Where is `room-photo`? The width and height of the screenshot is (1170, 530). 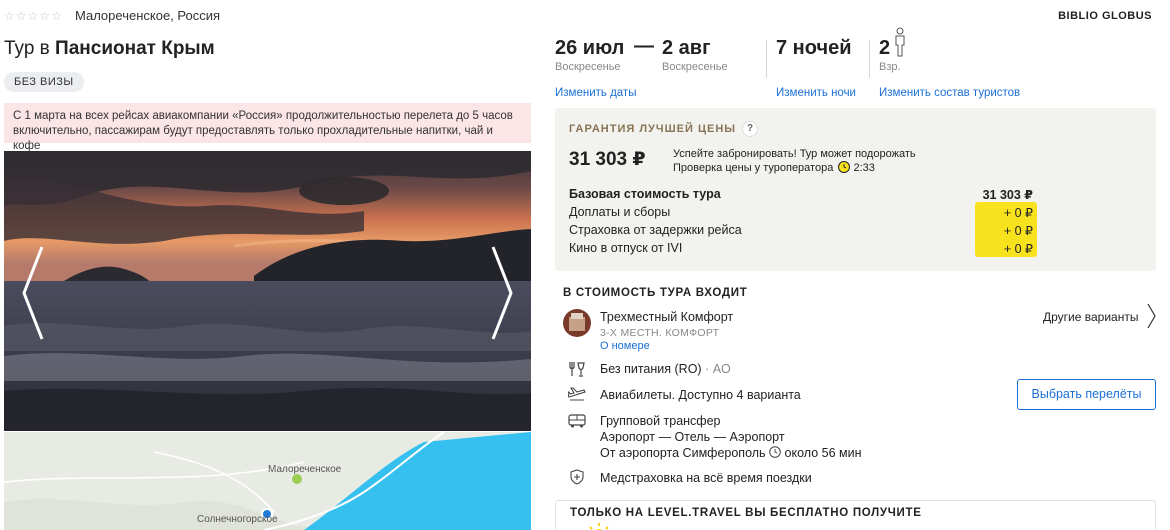 room-photo is located at coordinates (577, 323).